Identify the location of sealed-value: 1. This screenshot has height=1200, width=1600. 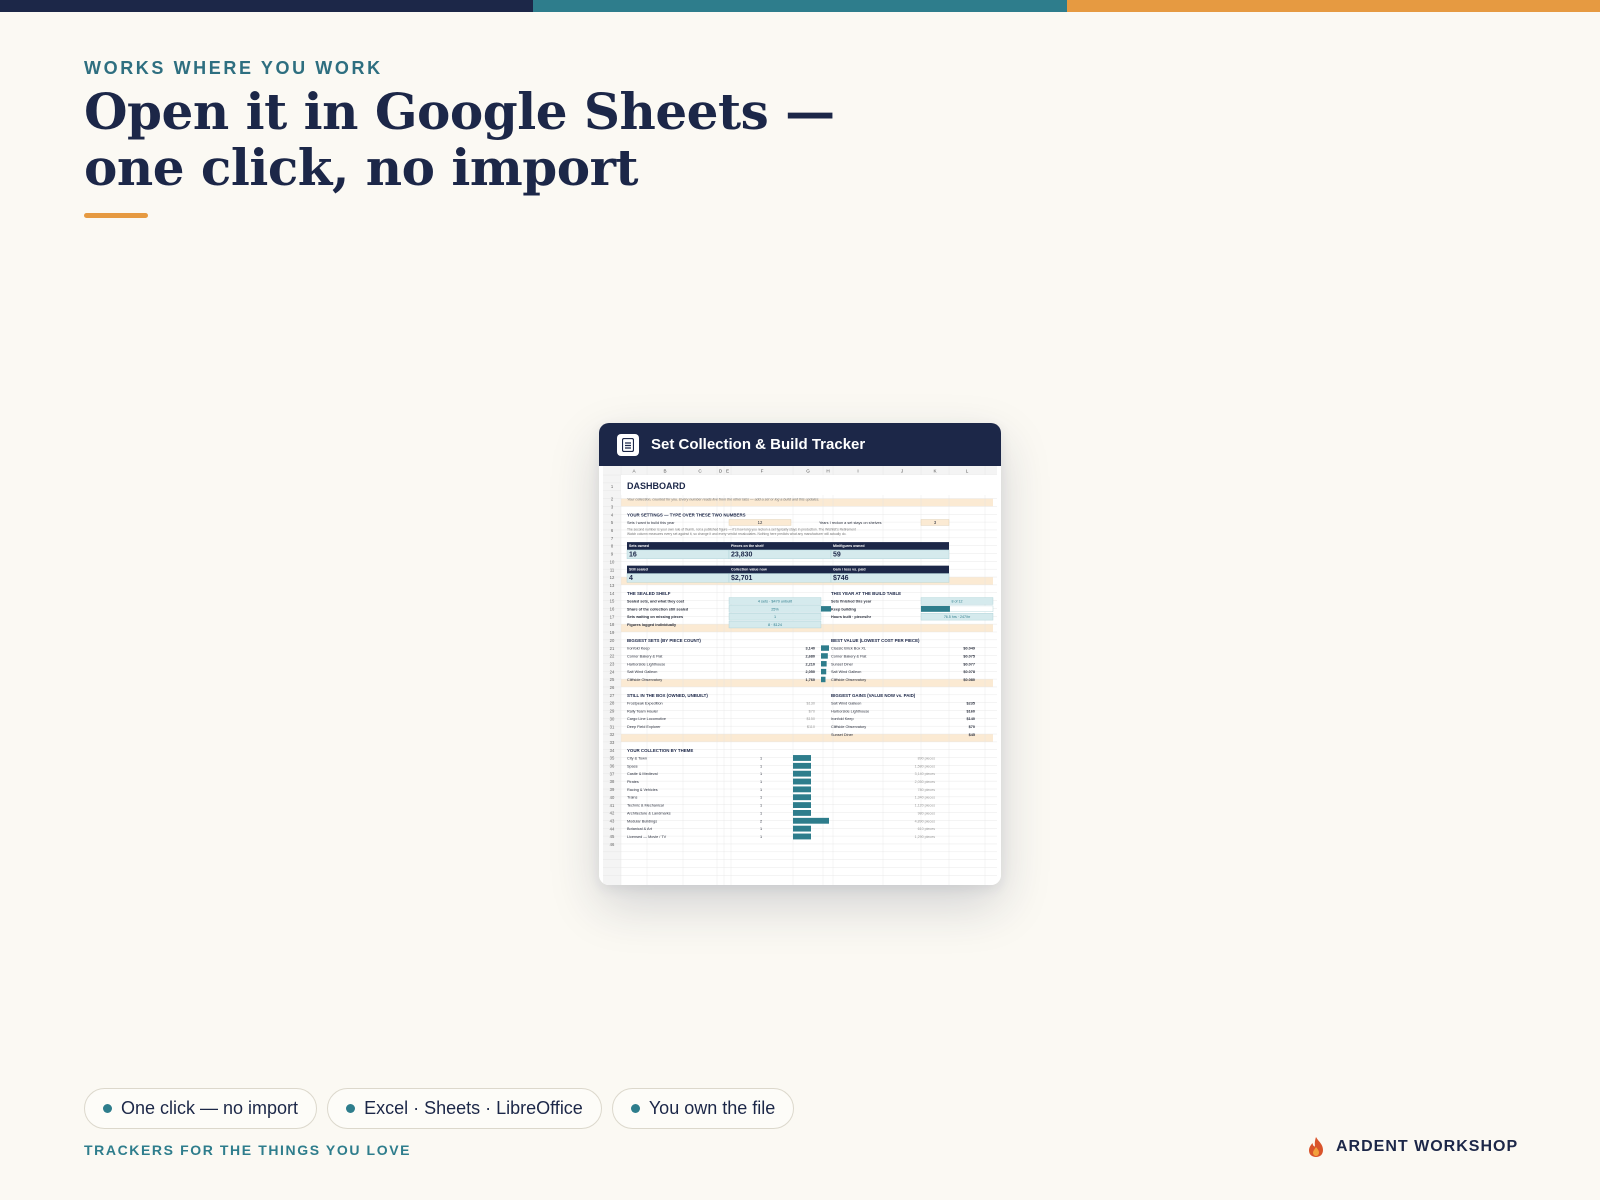
(775, 617).